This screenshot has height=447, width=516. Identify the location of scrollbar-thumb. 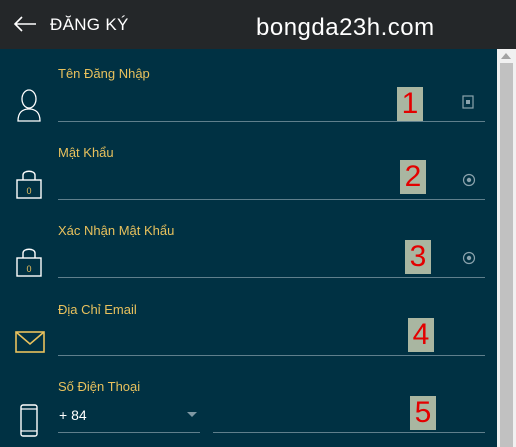
(506, 255).